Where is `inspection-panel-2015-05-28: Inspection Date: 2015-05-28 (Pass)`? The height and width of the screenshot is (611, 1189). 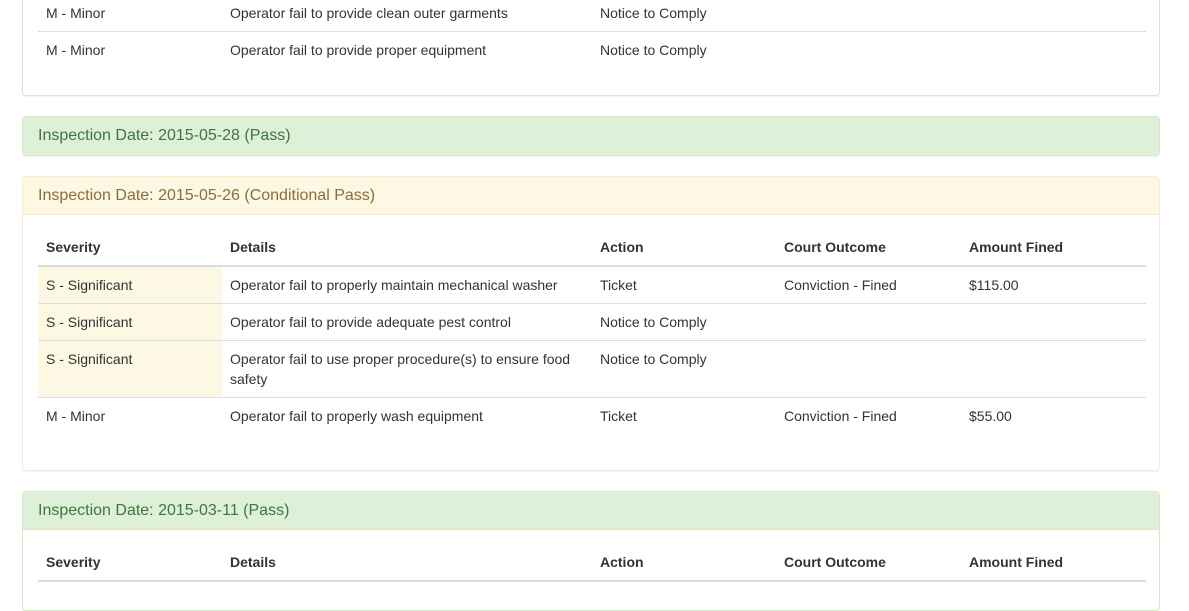 inspection-panel-2015-05-28: Inspection Date: 2015-05-28 (Pass) is located at coordinates (591, 136).